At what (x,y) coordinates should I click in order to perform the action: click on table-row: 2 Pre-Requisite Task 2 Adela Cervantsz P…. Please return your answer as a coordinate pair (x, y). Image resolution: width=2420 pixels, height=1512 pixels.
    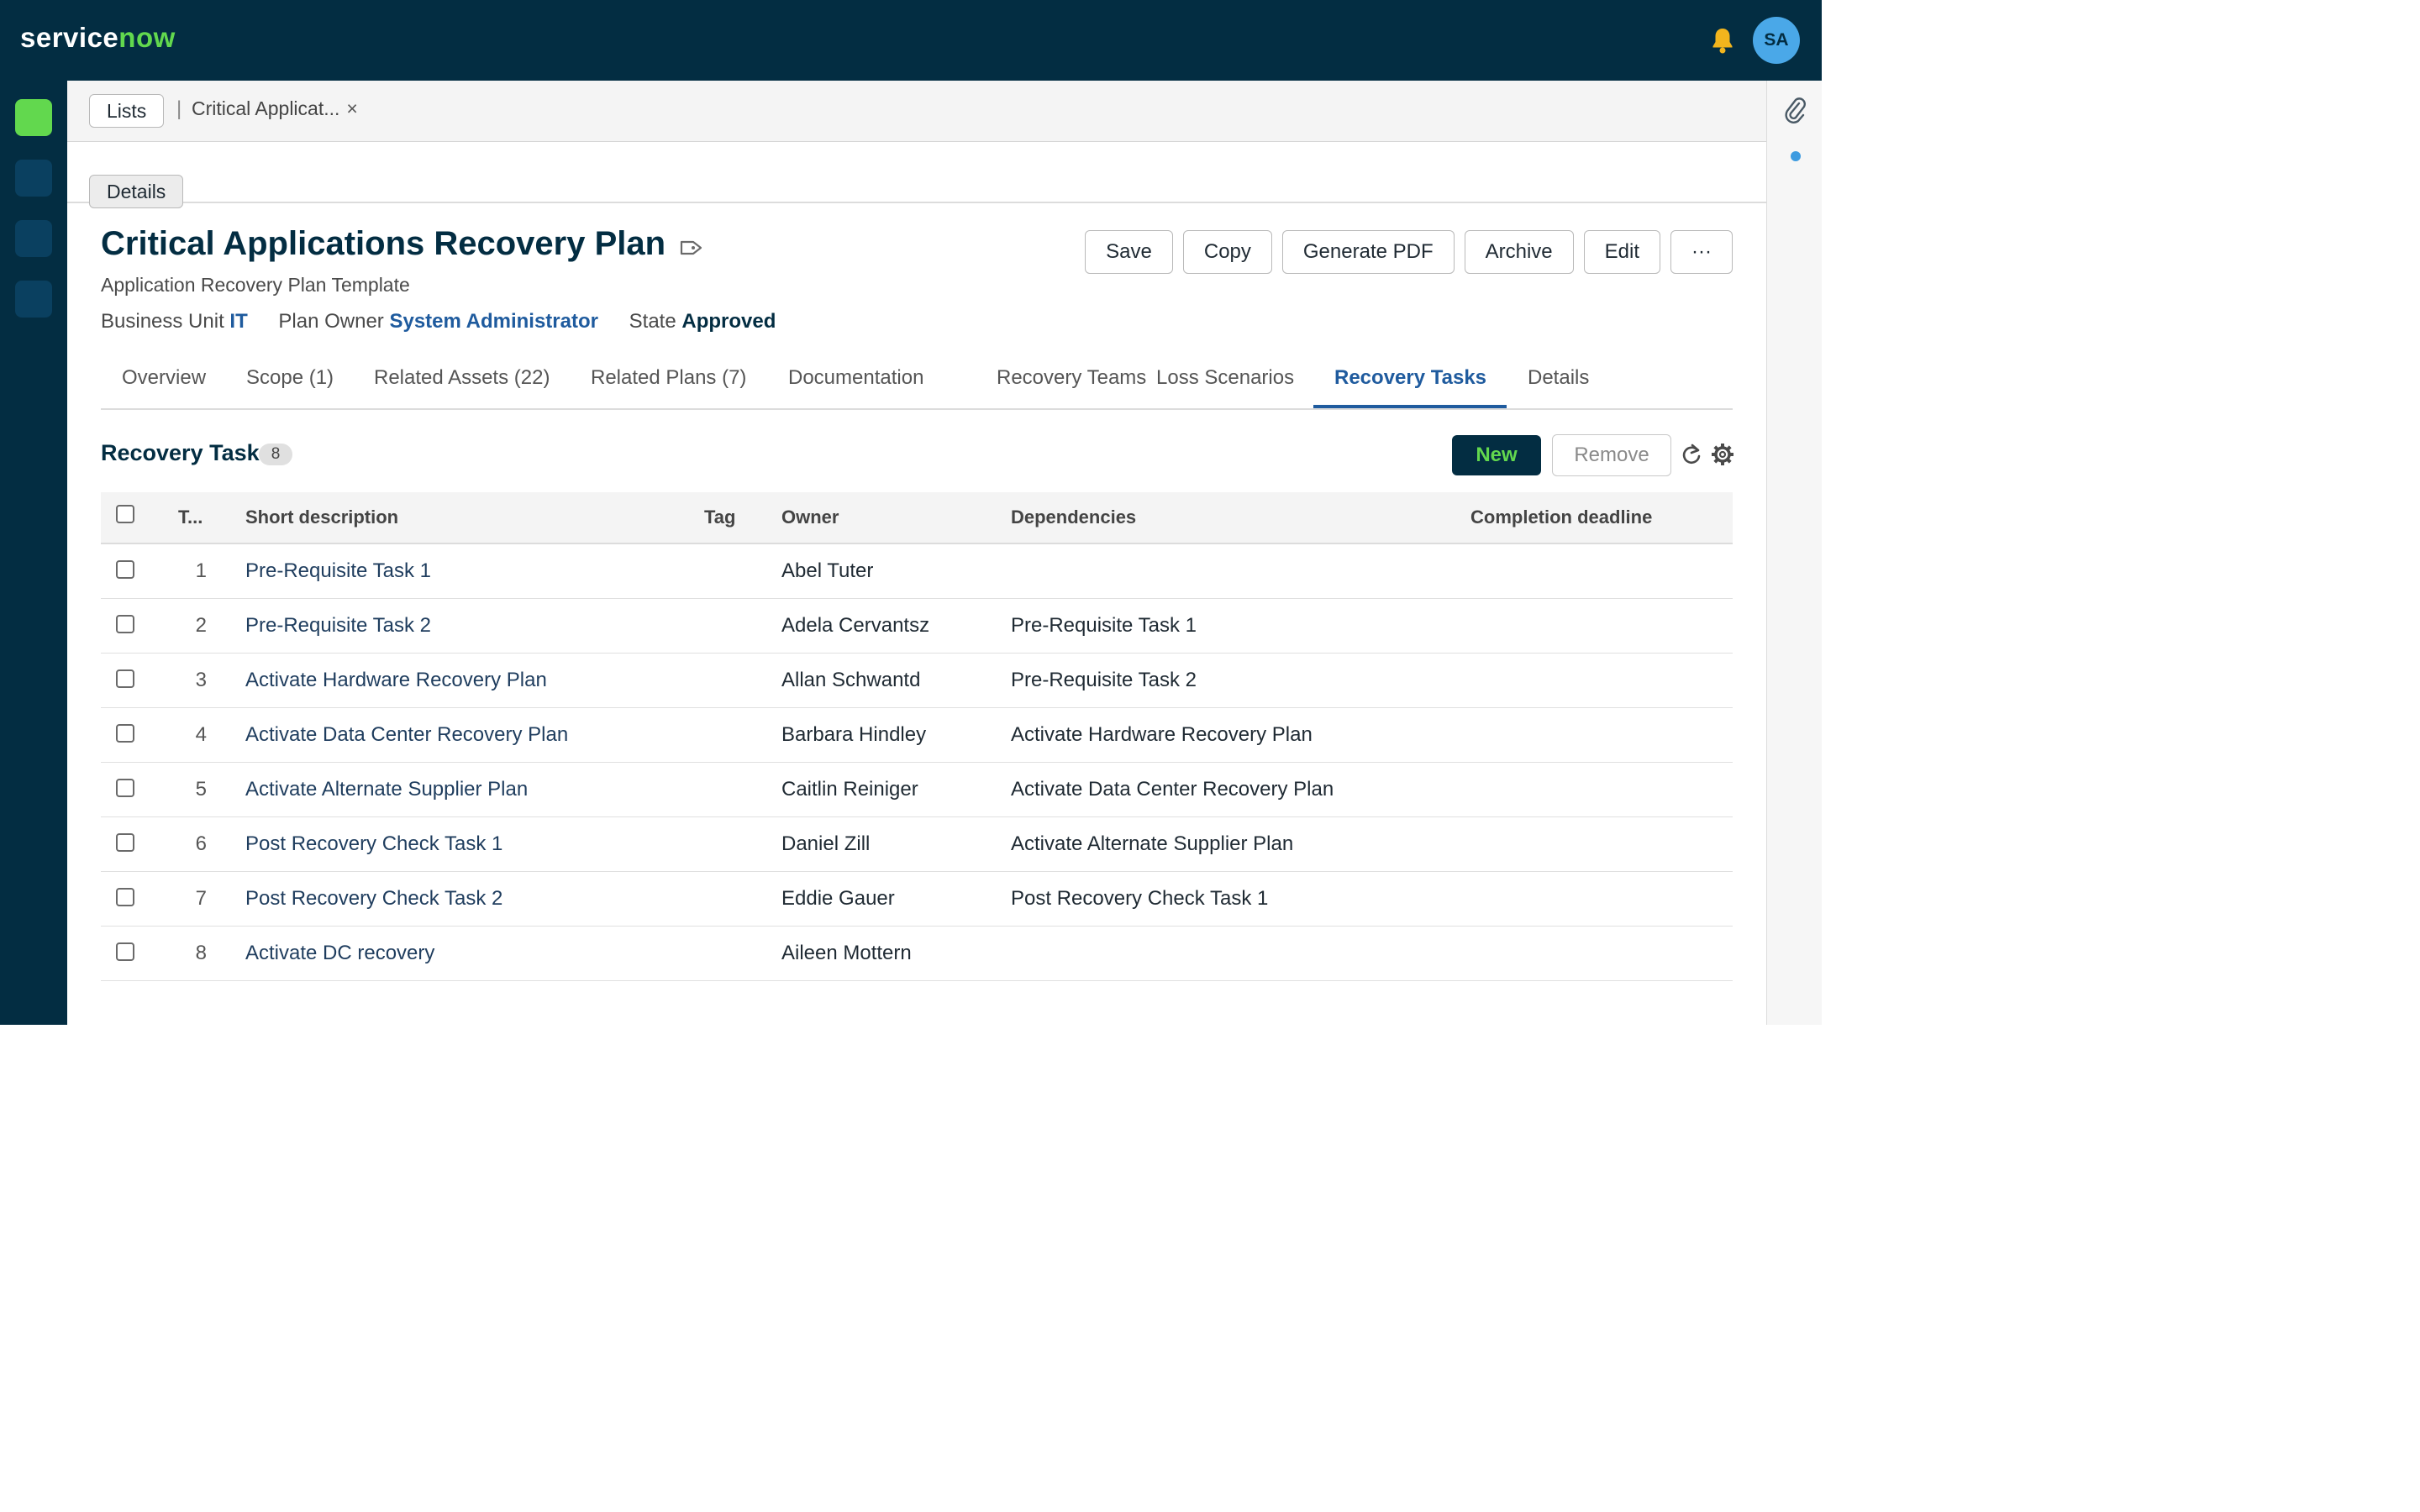
    Looking at the image, I should click on (917, 626).